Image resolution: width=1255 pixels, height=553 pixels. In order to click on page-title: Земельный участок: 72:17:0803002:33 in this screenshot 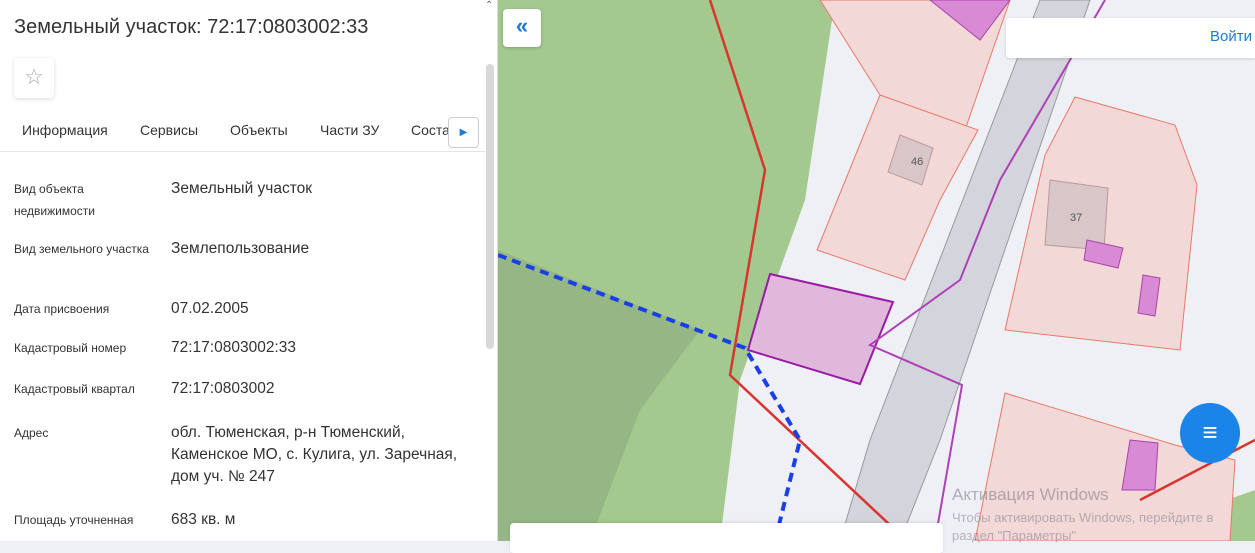, I will do `click(191, 27)`.